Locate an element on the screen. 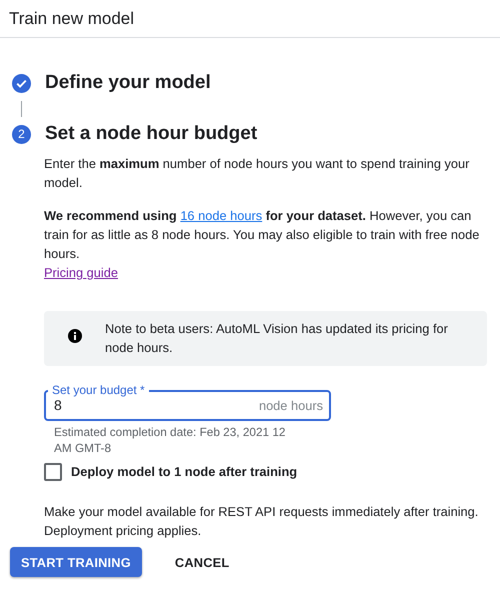  deploy-note: Make your model available for REST API requests immediately after training. Deployment pricing applies. is located at coordinates (262, 521).